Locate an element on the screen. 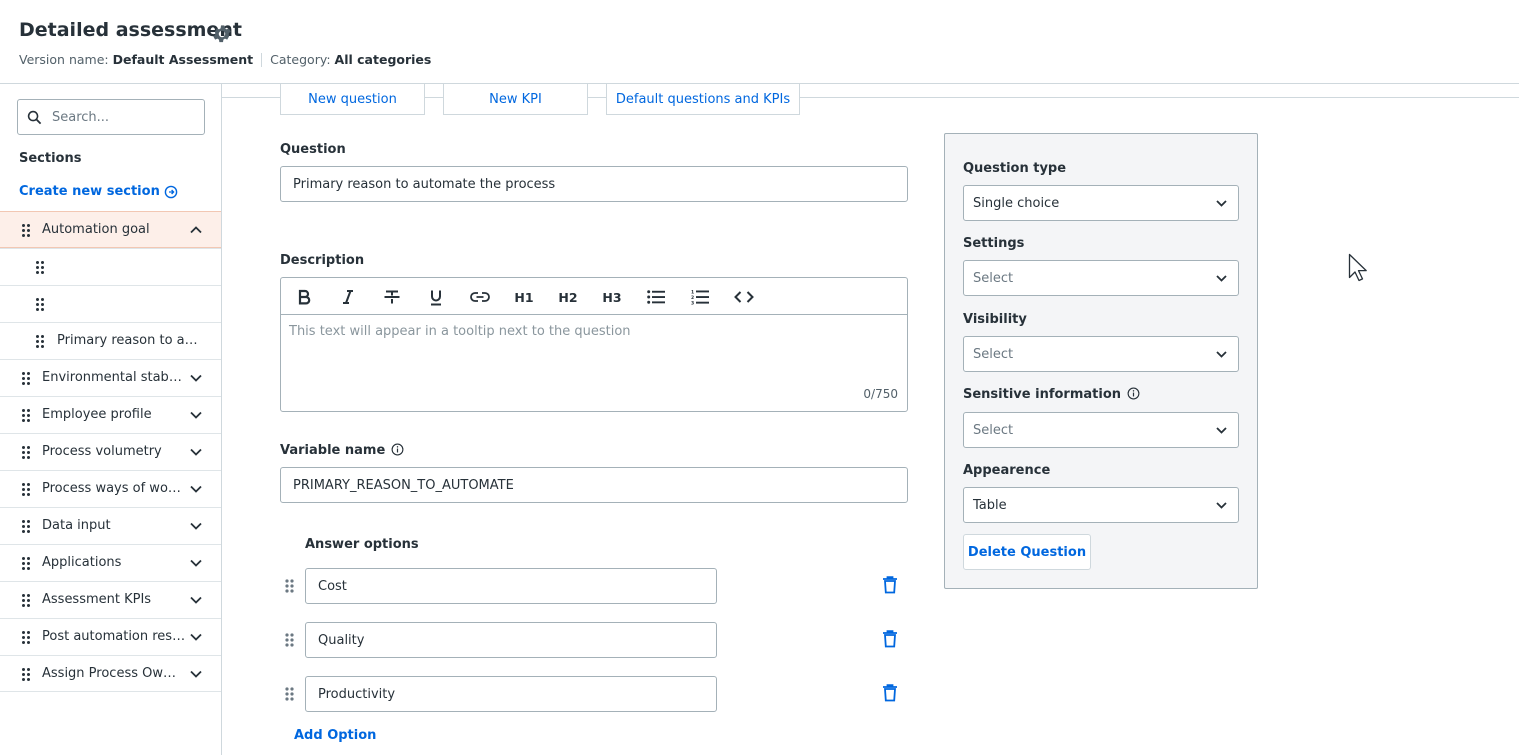  bold-icon is located at coordinates (304, 297).